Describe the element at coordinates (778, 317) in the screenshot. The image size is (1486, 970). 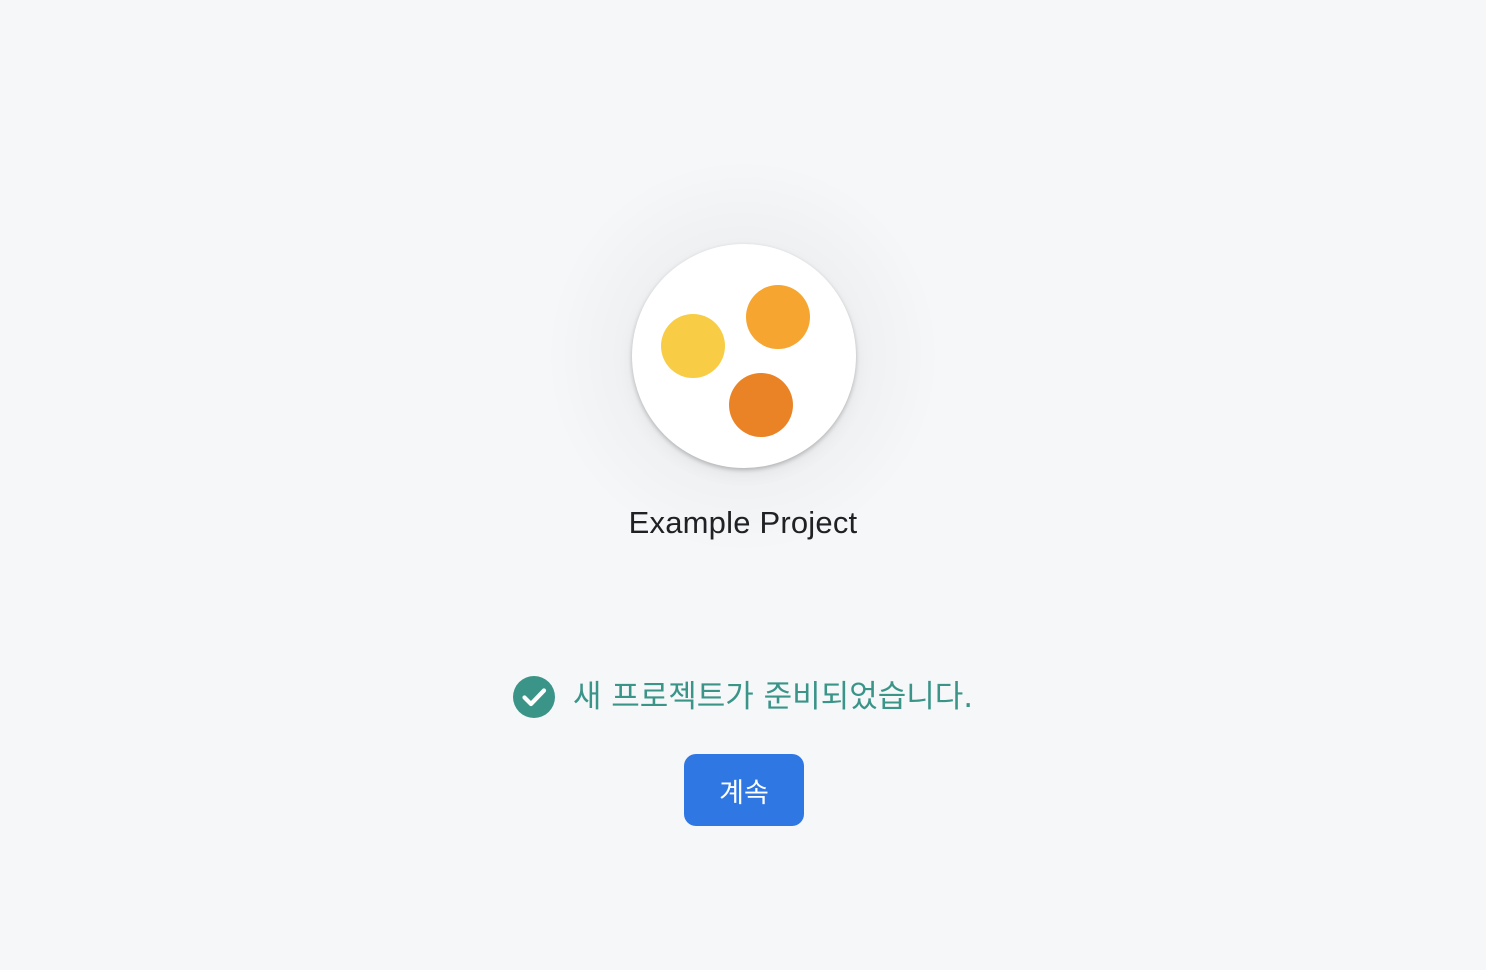
I see `logo-dot-amber` at that location.